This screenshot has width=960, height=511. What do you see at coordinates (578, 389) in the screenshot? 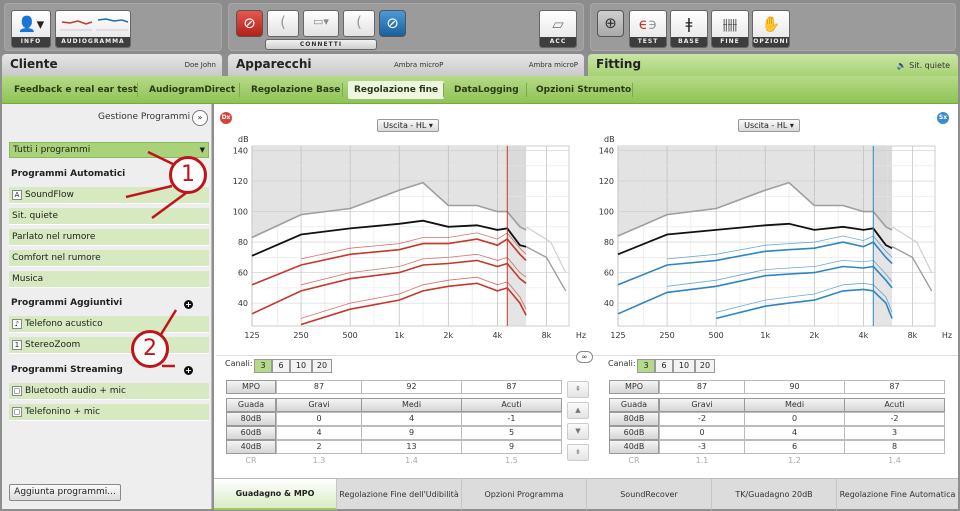
I see `step-up-large-button: ⇞` at bounding box center [578, 389].